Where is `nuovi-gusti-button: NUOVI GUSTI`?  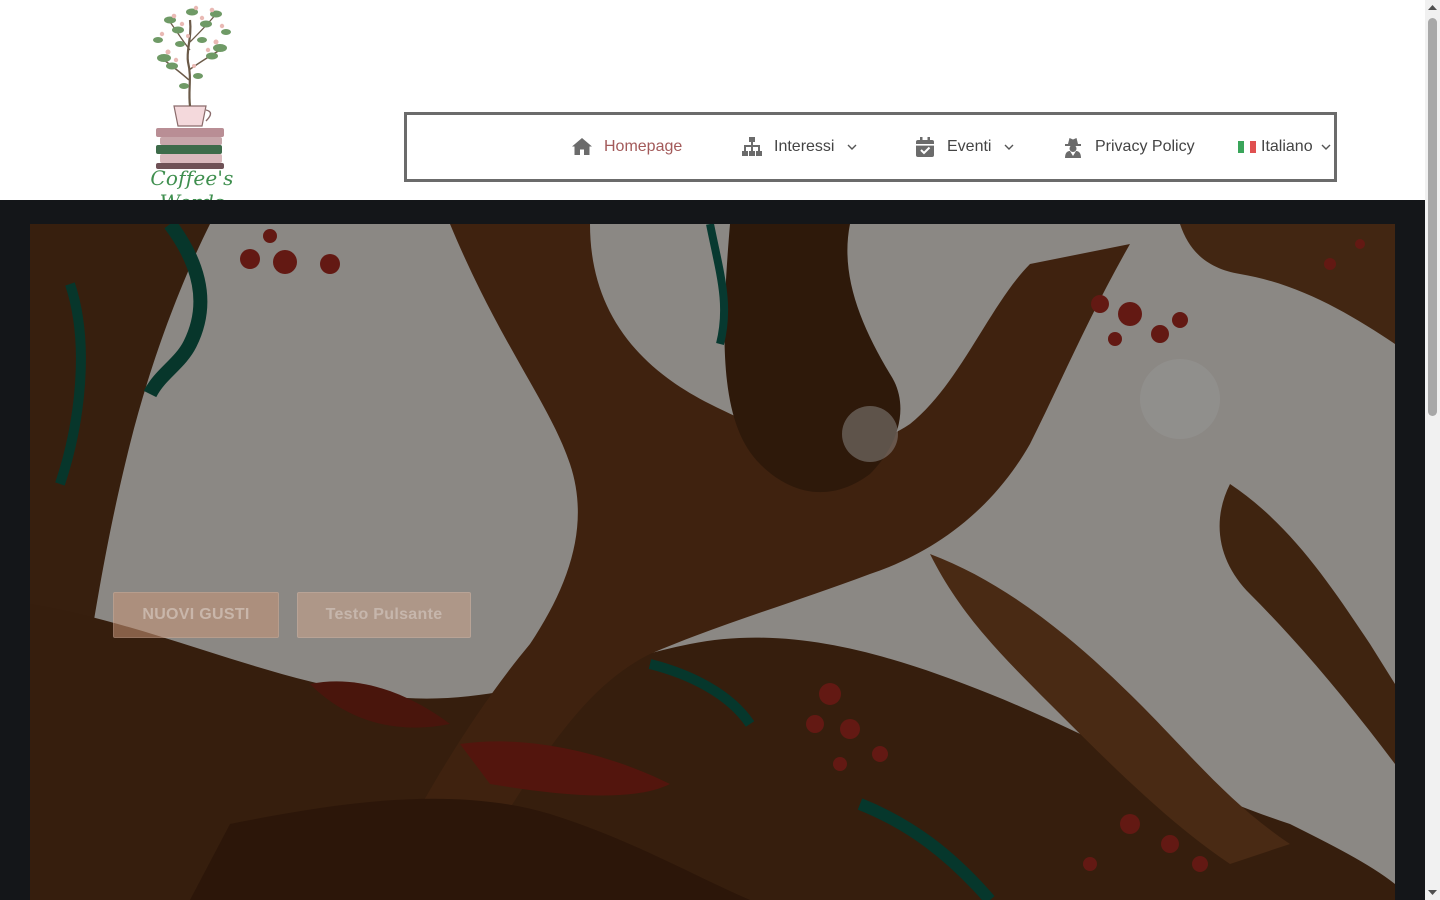 nuovi-gusti-button: NUOVI GUSTI is located at coordinates (196, 615).